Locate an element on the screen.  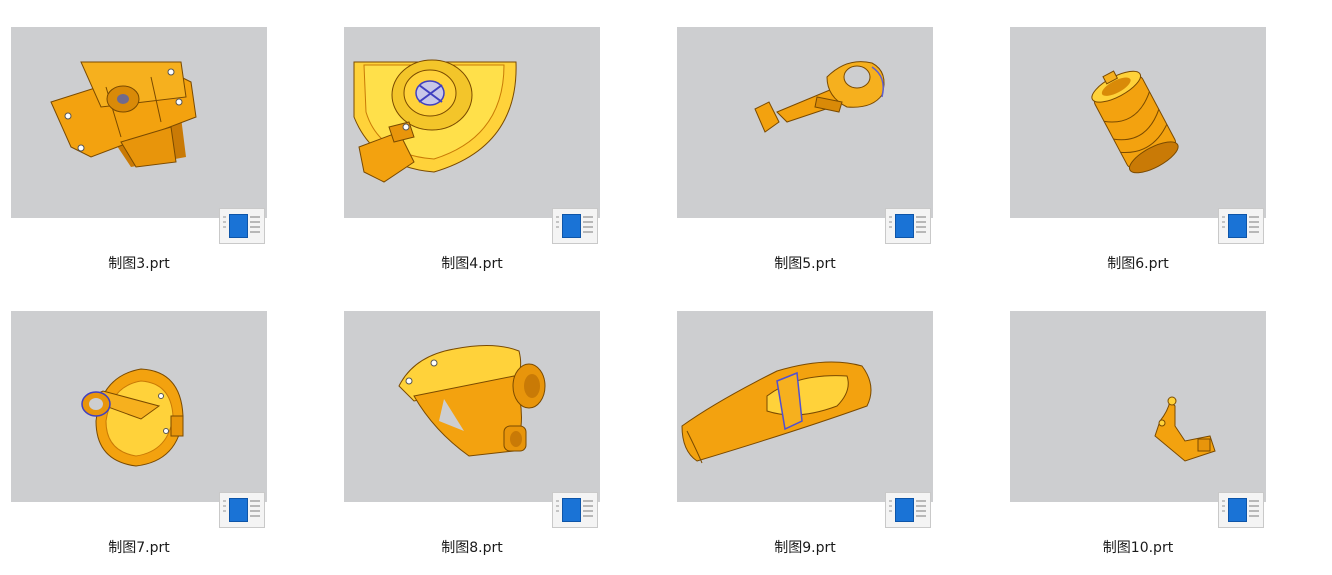
file-item: 制图4.prt is located at coordinates (489, 162).